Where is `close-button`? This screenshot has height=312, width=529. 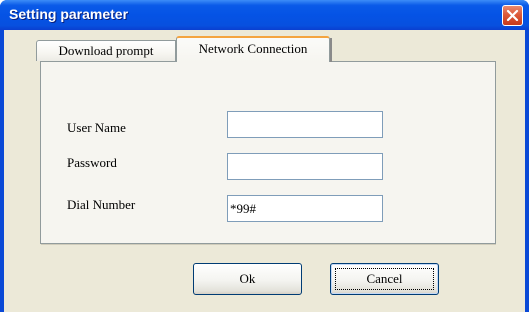
close-button is located at coordinates (512, 15).